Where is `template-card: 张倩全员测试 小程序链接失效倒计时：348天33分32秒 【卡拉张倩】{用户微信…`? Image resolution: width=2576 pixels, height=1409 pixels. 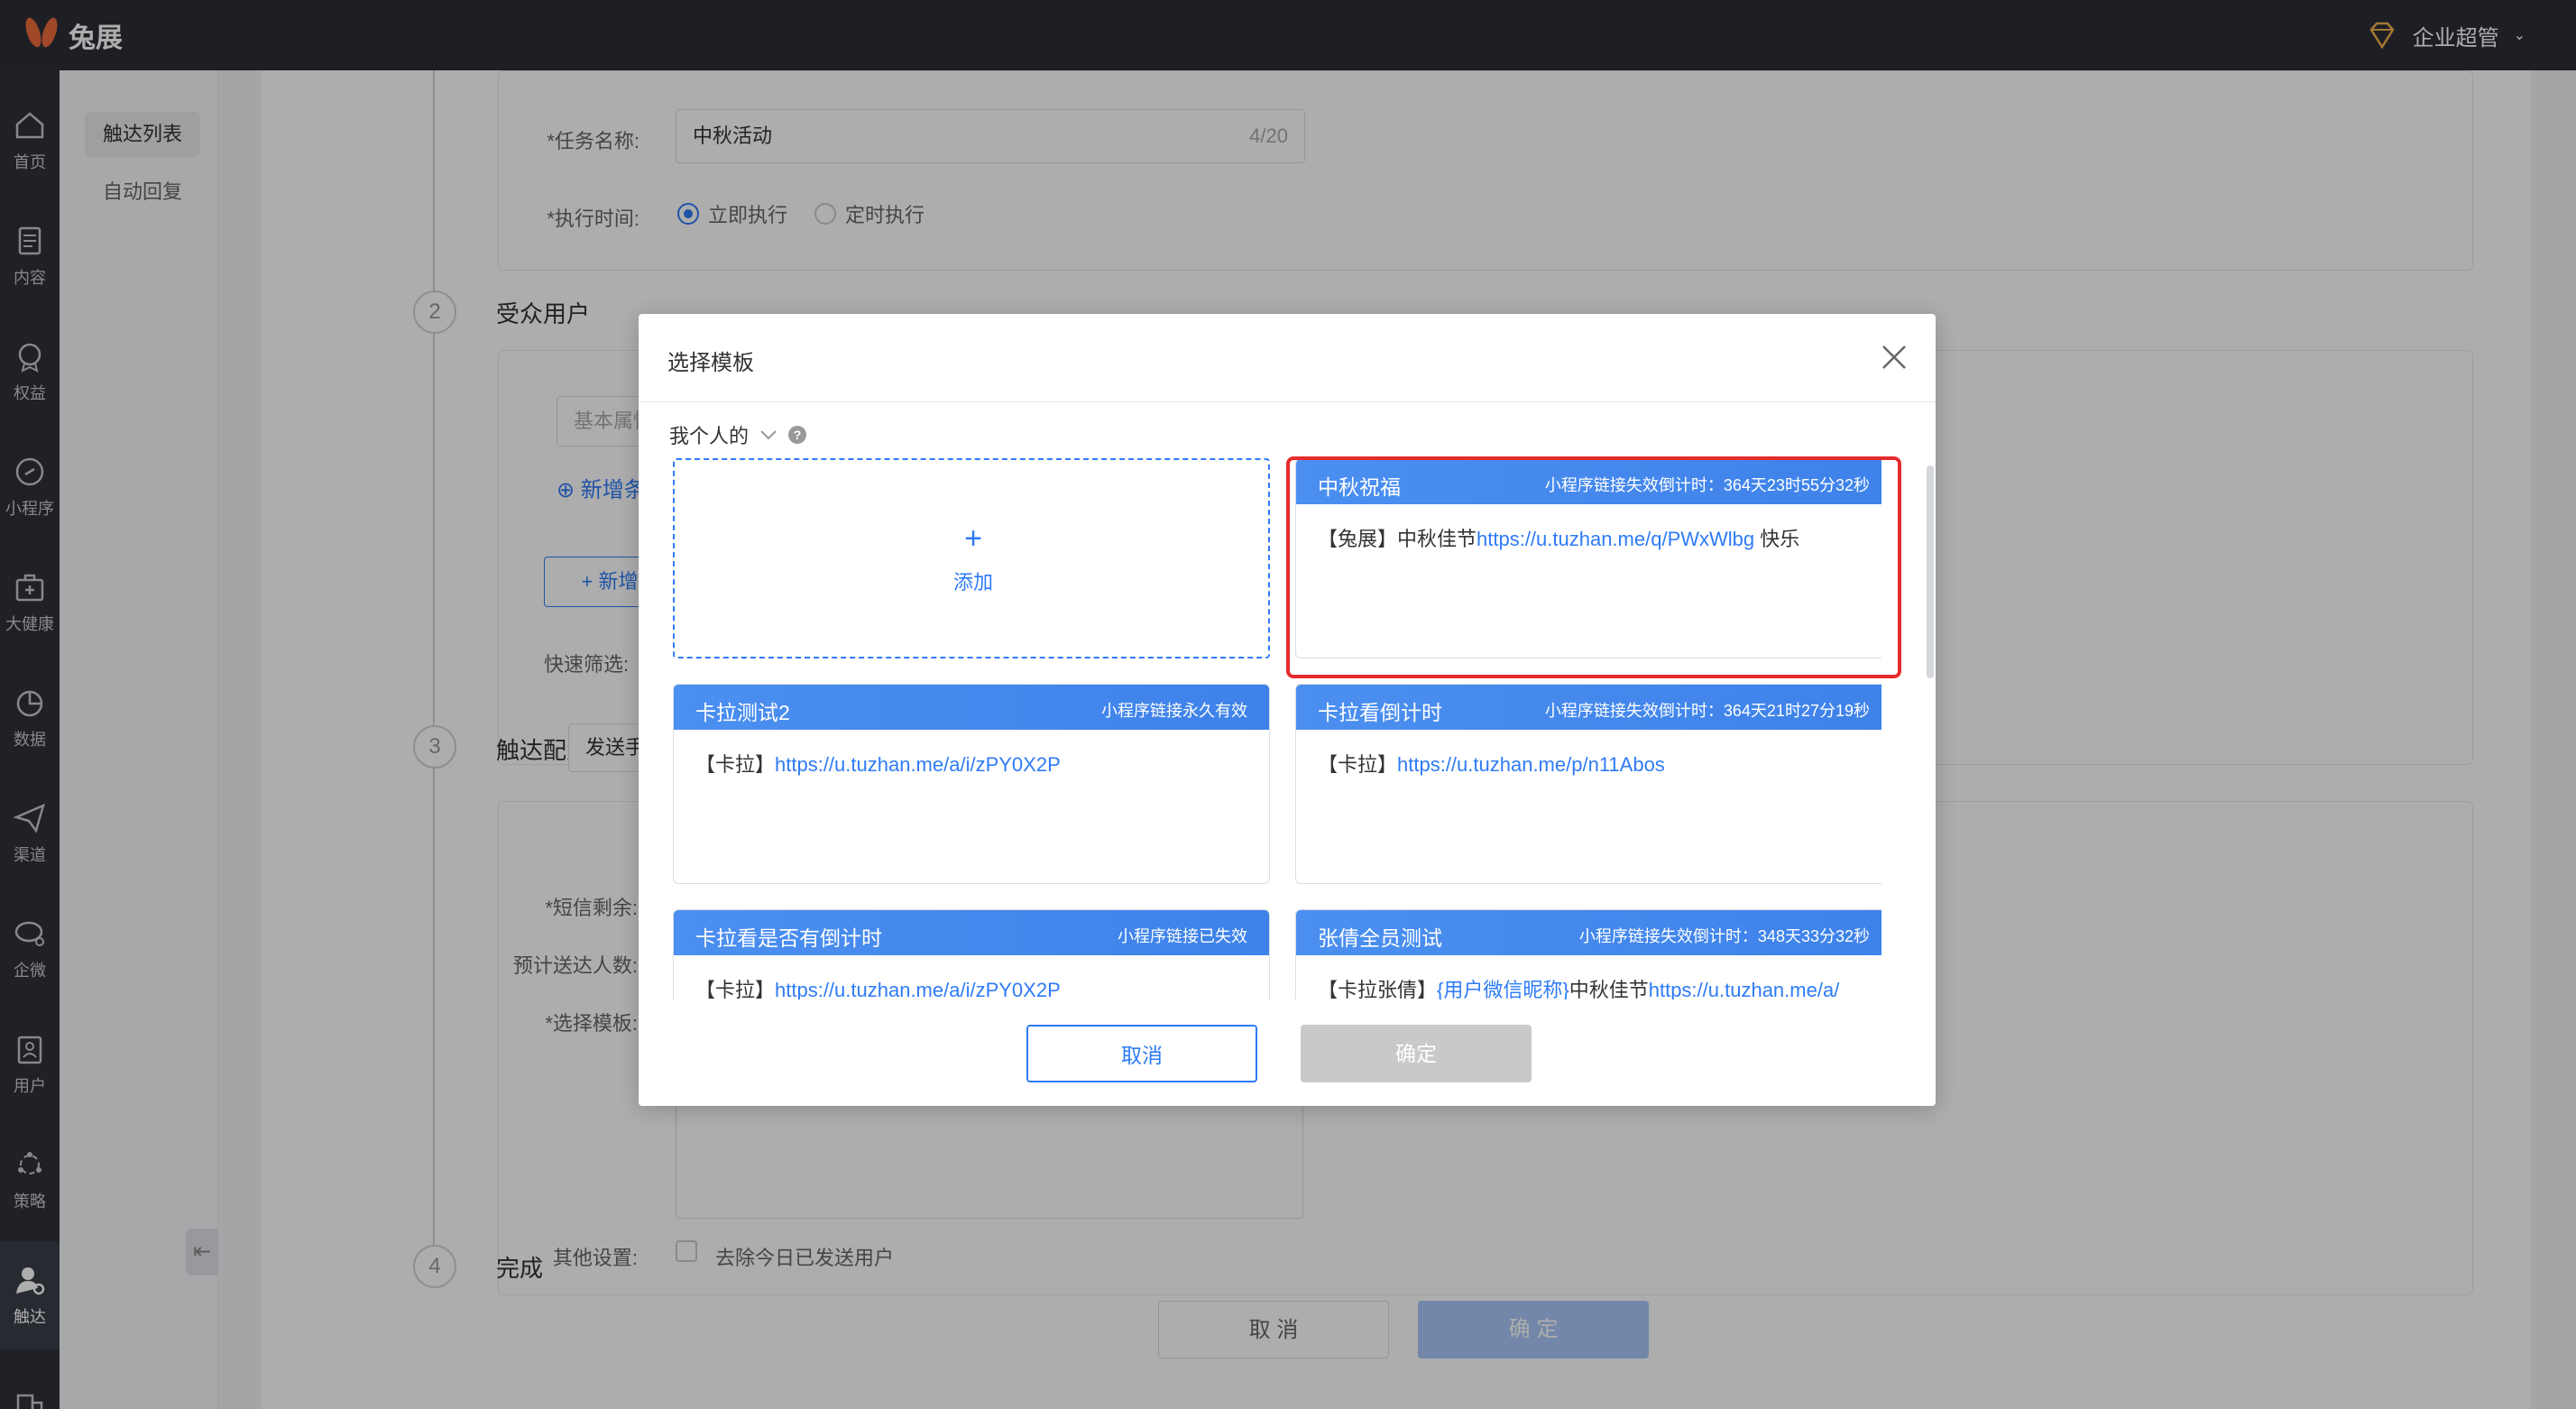 template-card: 张倩全员测试 小程序链接失效倒计时：348天33分32秒 【卡拉张倩】{用户微信… is located at coordinates (1588, 954).